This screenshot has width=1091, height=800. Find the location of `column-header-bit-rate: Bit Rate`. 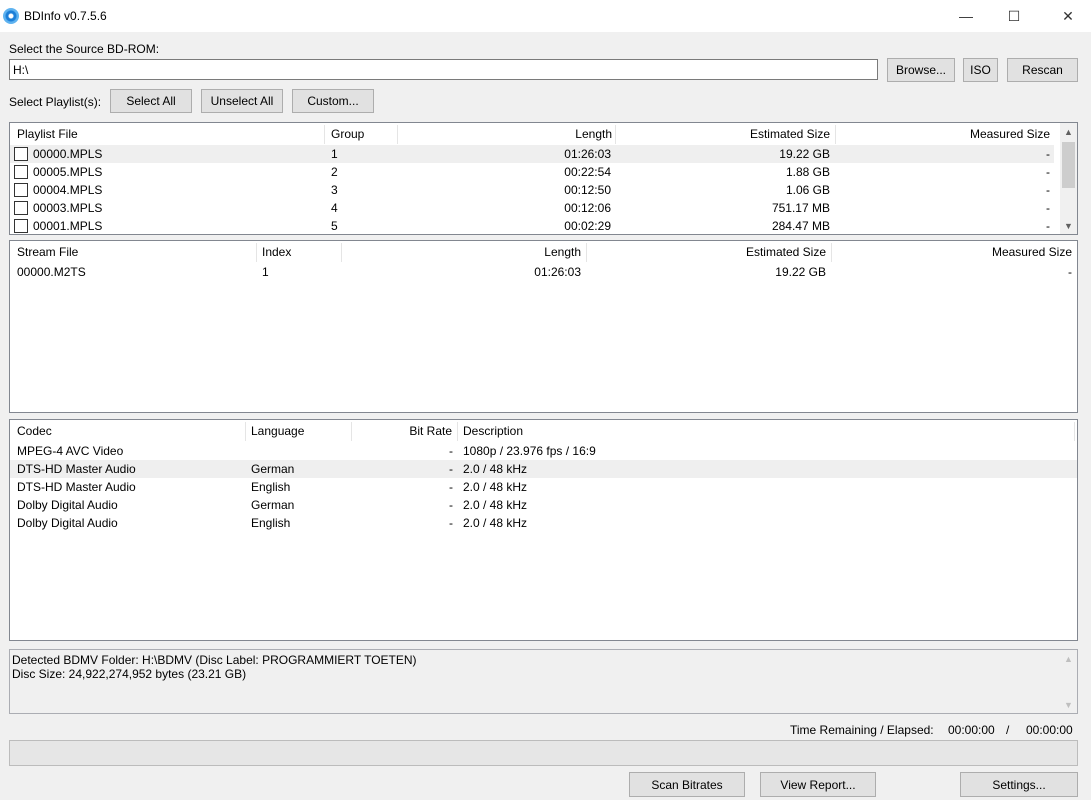

column-header-bit-rate: Bit Rate is located at coordinates (403, 431).